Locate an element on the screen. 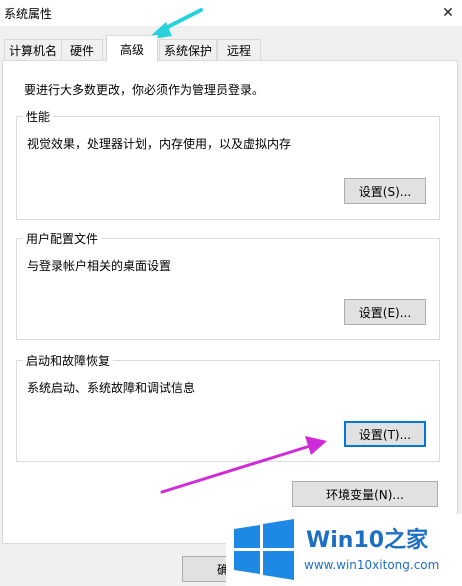 This screenshot has width=462, height=586. watermark: Win10之家 www.win10xitong.com is located at coordinates (344, 550).